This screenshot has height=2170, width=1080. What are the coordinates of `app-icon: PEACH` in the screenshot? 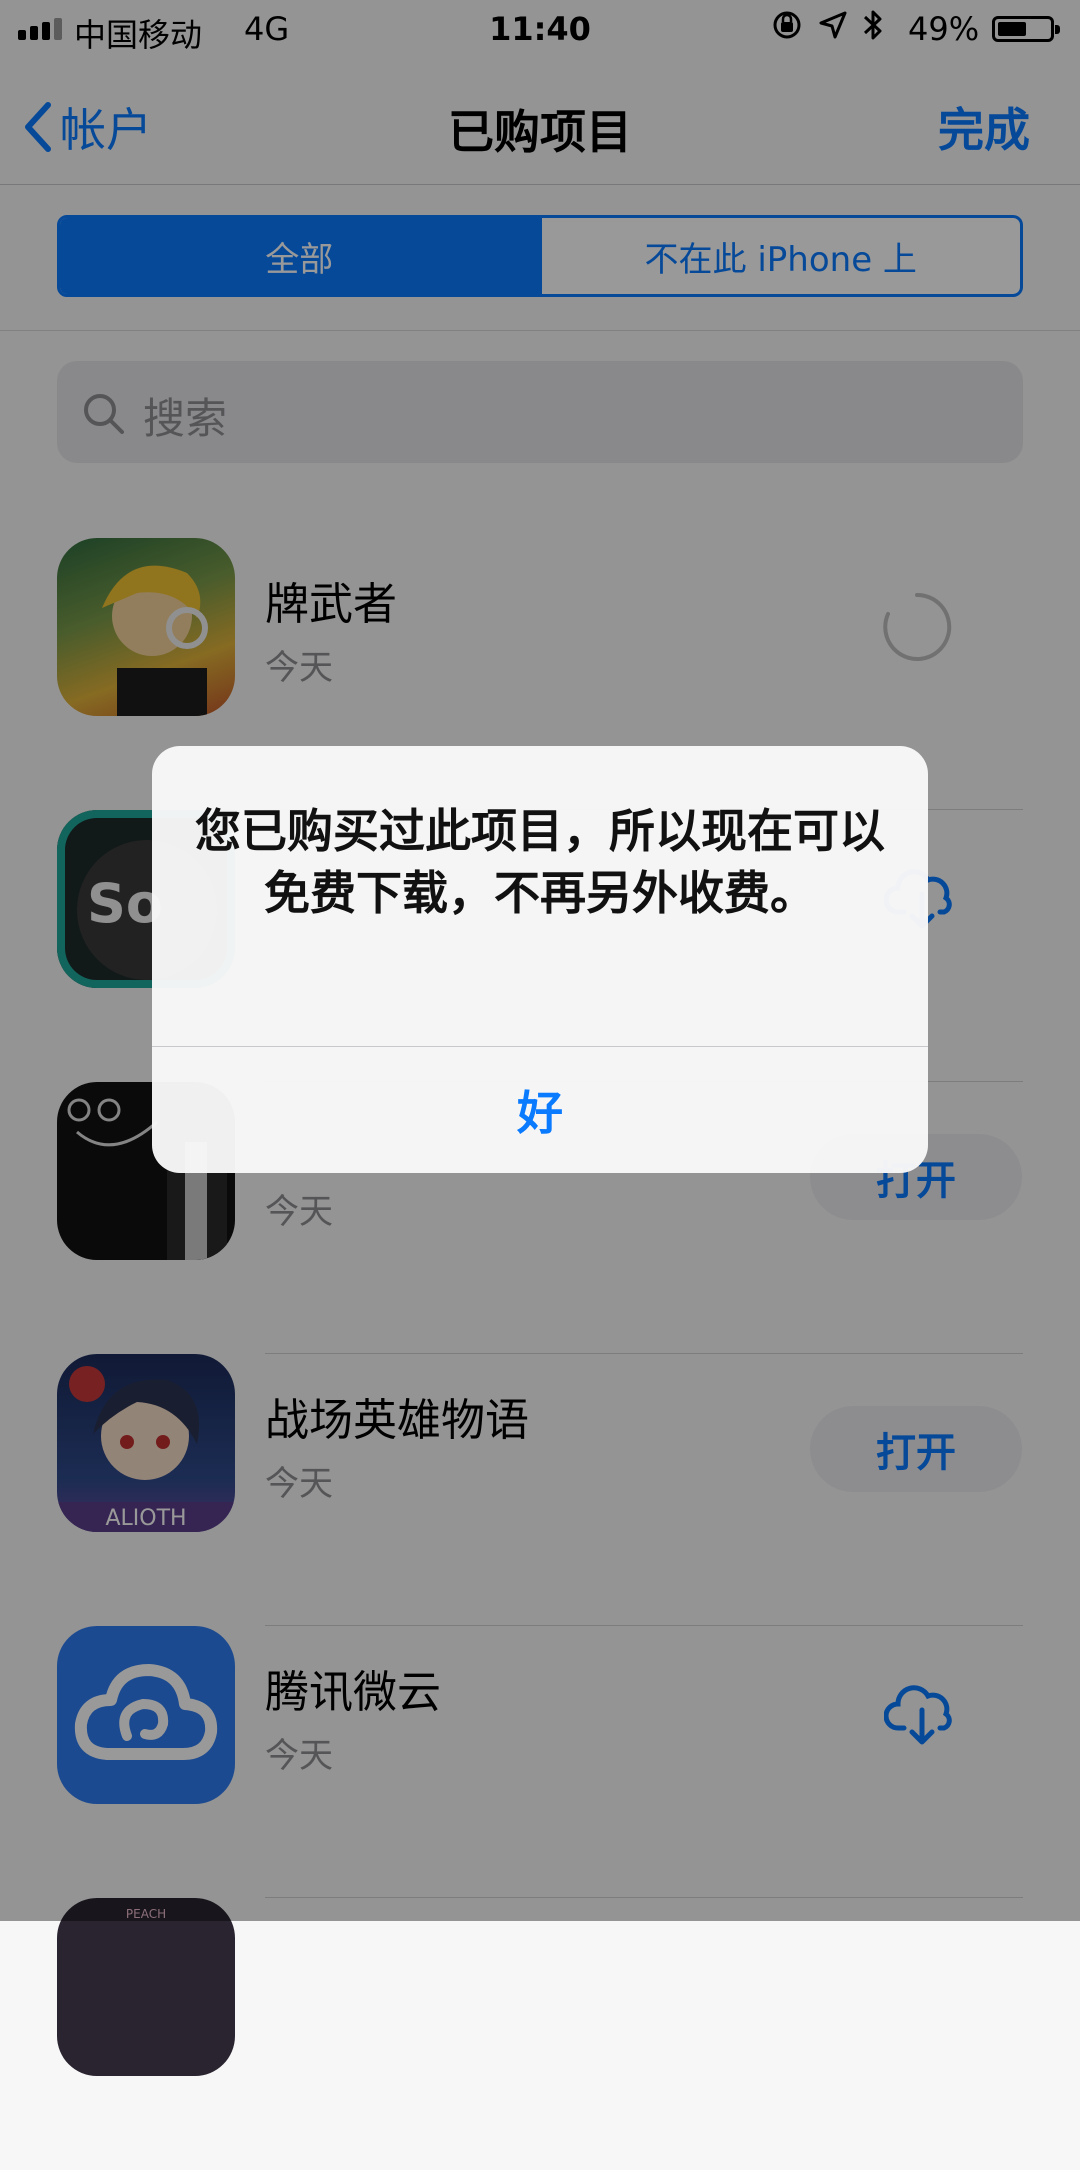 It's located at (146, 1987).